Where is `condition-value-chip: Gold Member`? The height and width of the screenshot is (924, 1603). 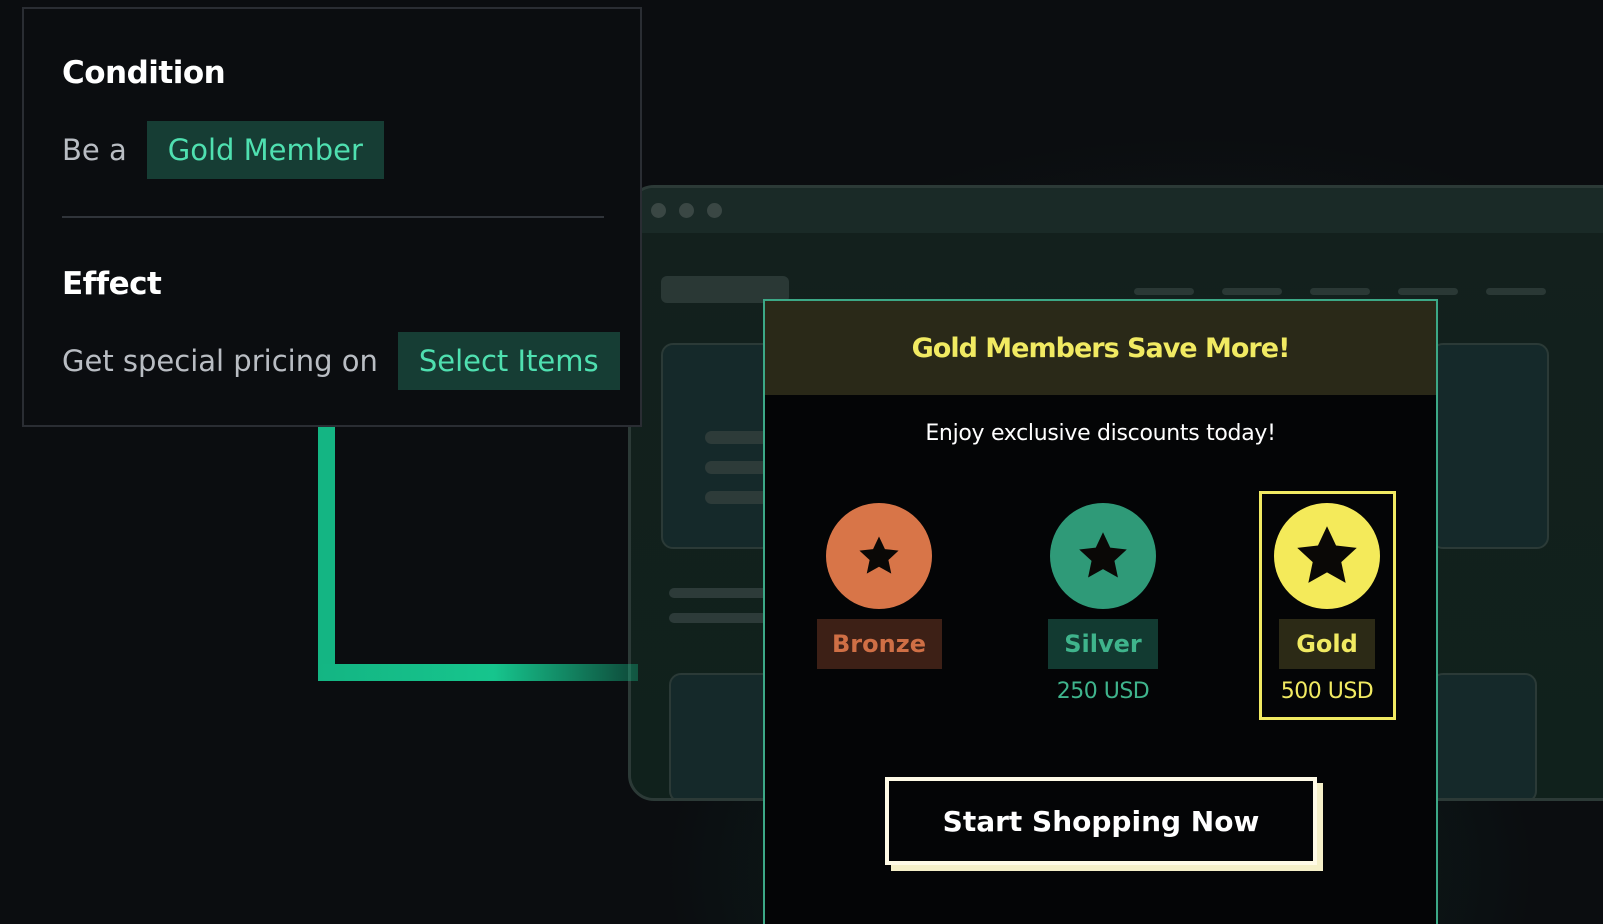 condition-value-chip: Gold Member is located at coordinates (265, 150).